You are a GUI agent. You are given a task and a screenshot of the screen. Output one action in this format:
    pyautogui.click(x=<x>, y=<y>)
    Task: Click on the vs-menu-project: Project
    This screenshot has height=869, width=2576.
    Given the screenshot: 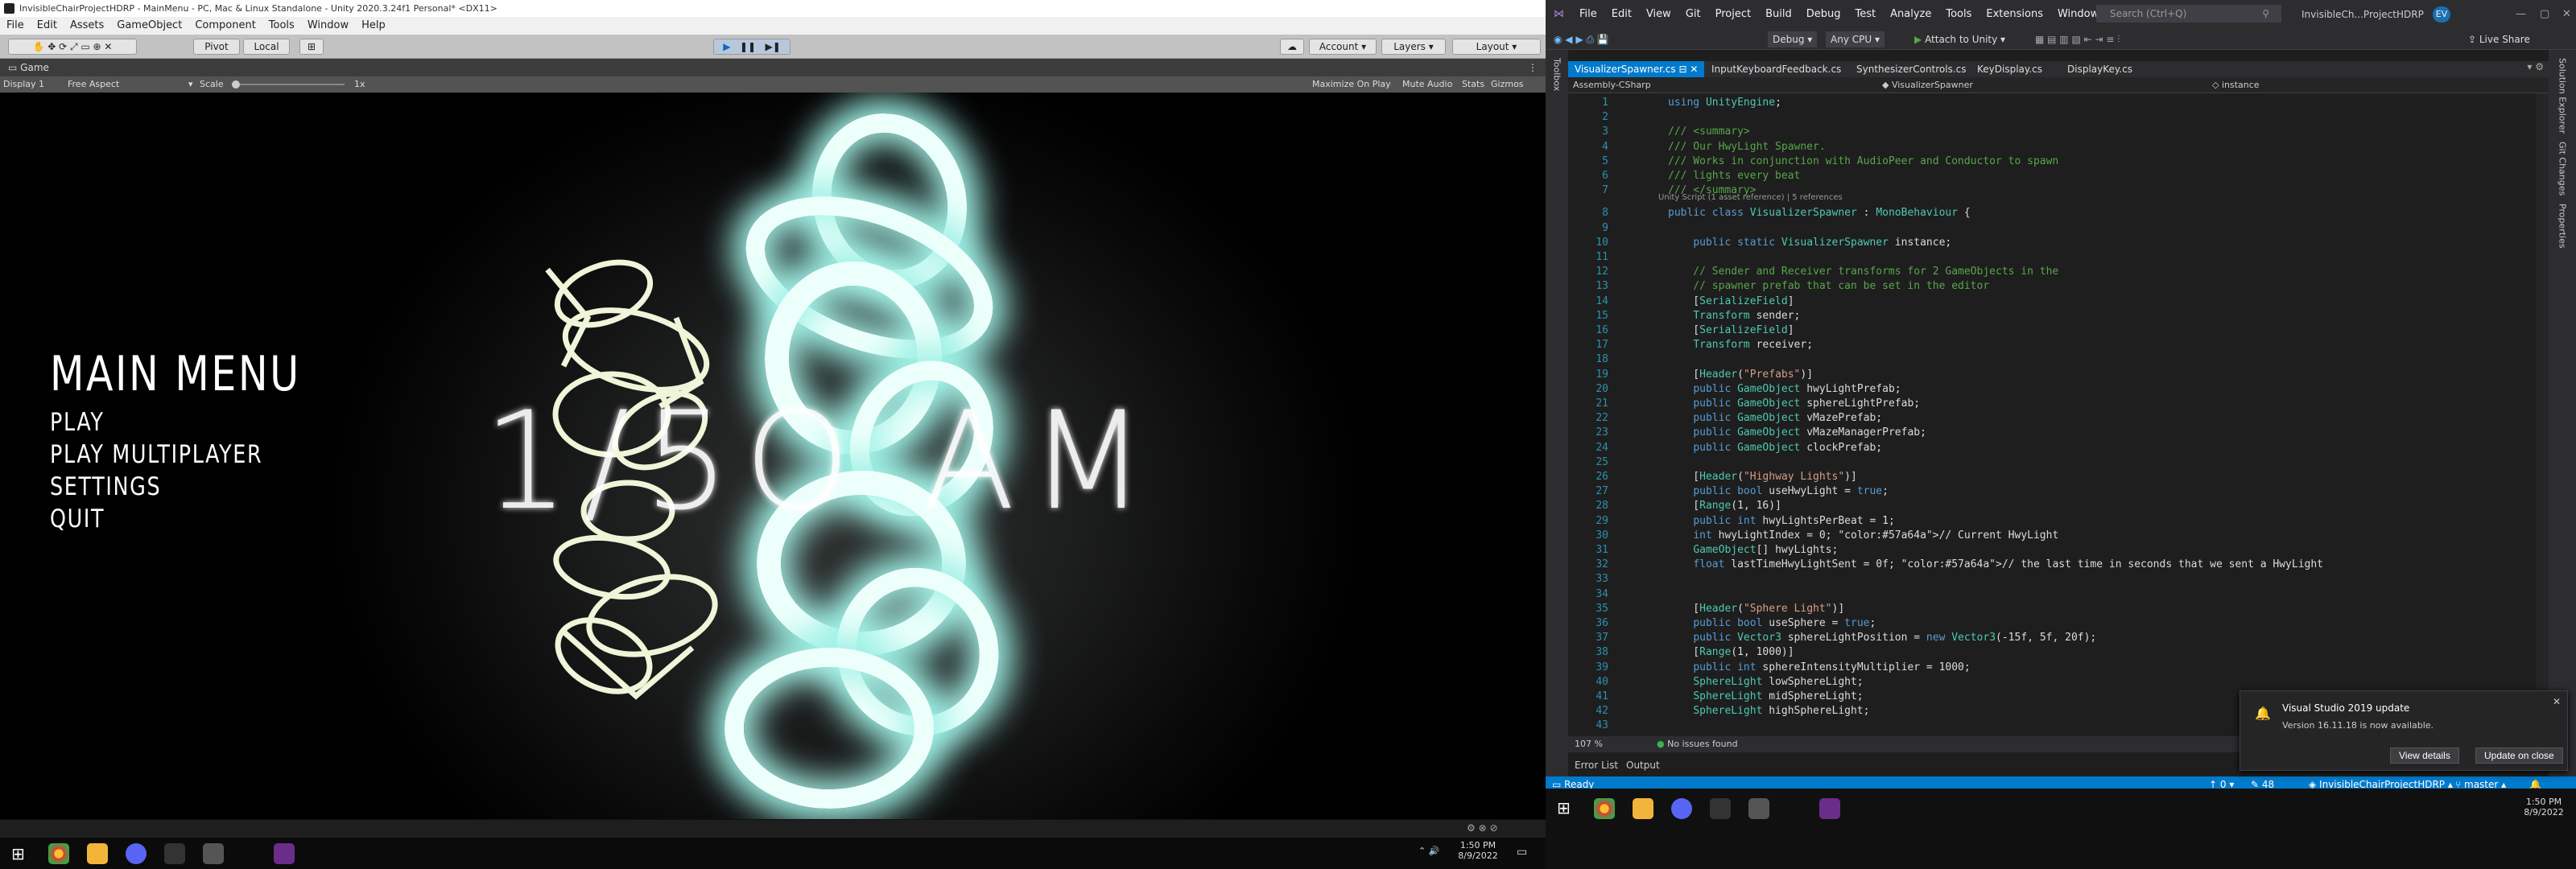 What is the action you would take?
    pyautogui.click(x=1733, y=14)
    